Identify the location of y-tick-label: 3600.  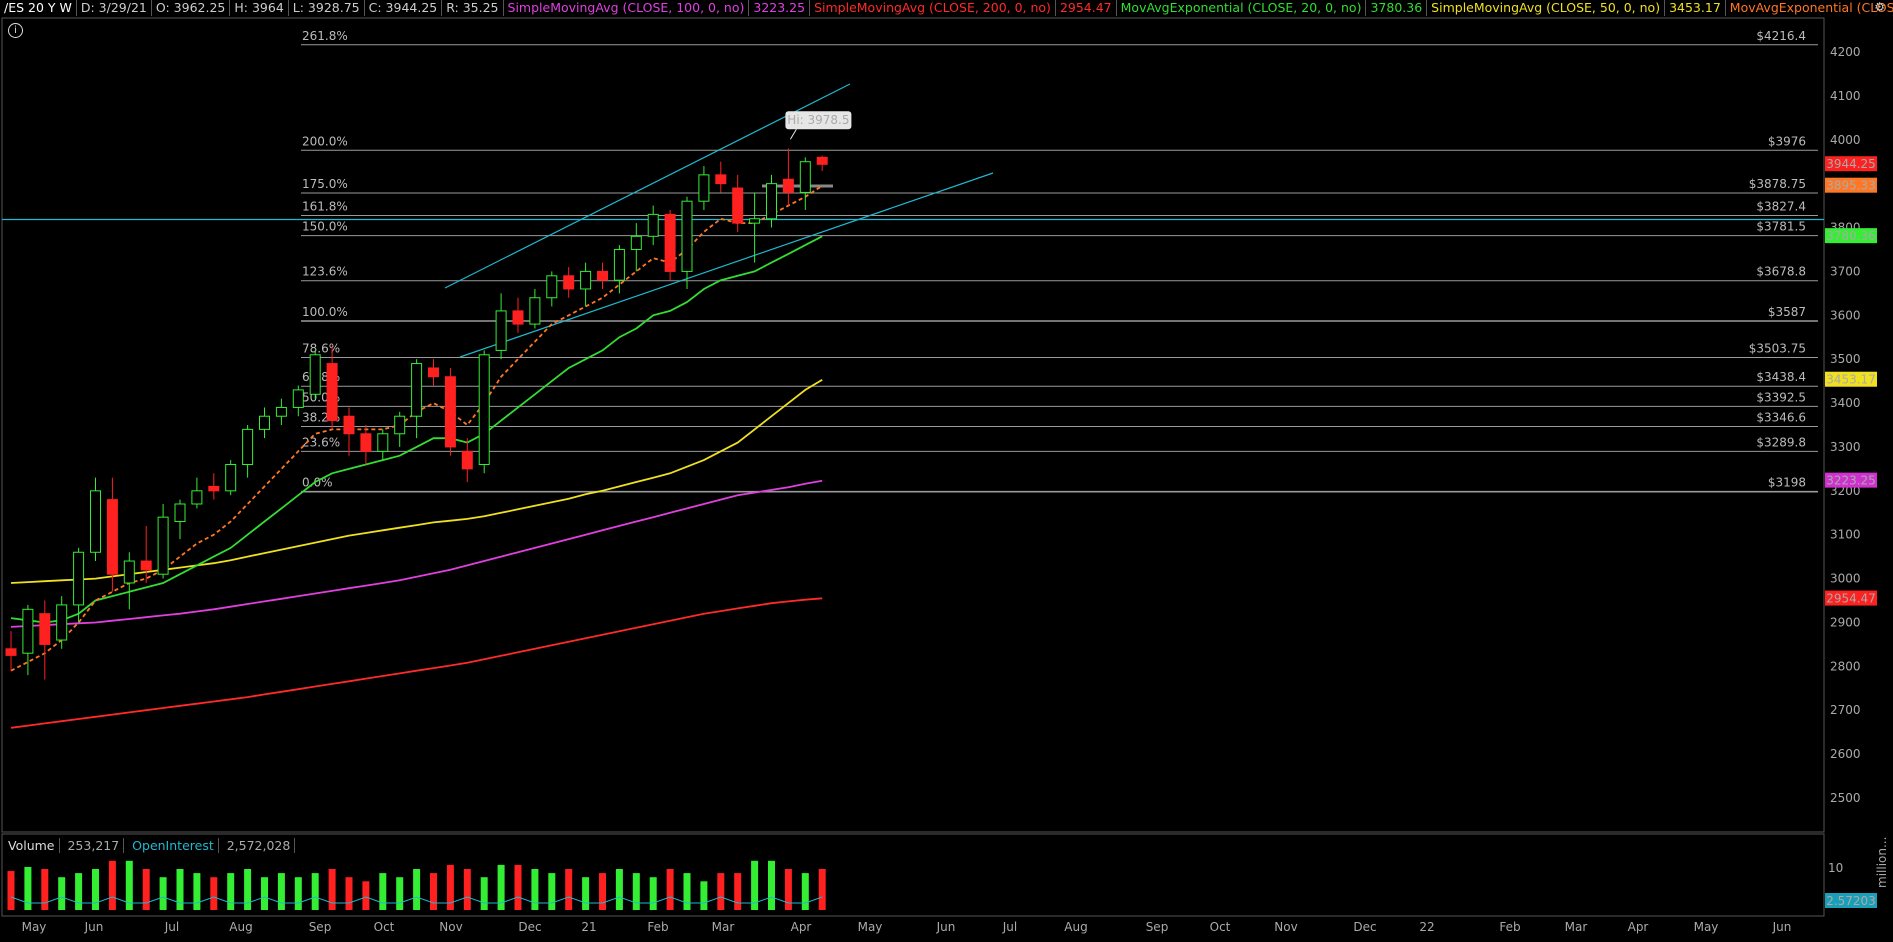
(1845, 315).